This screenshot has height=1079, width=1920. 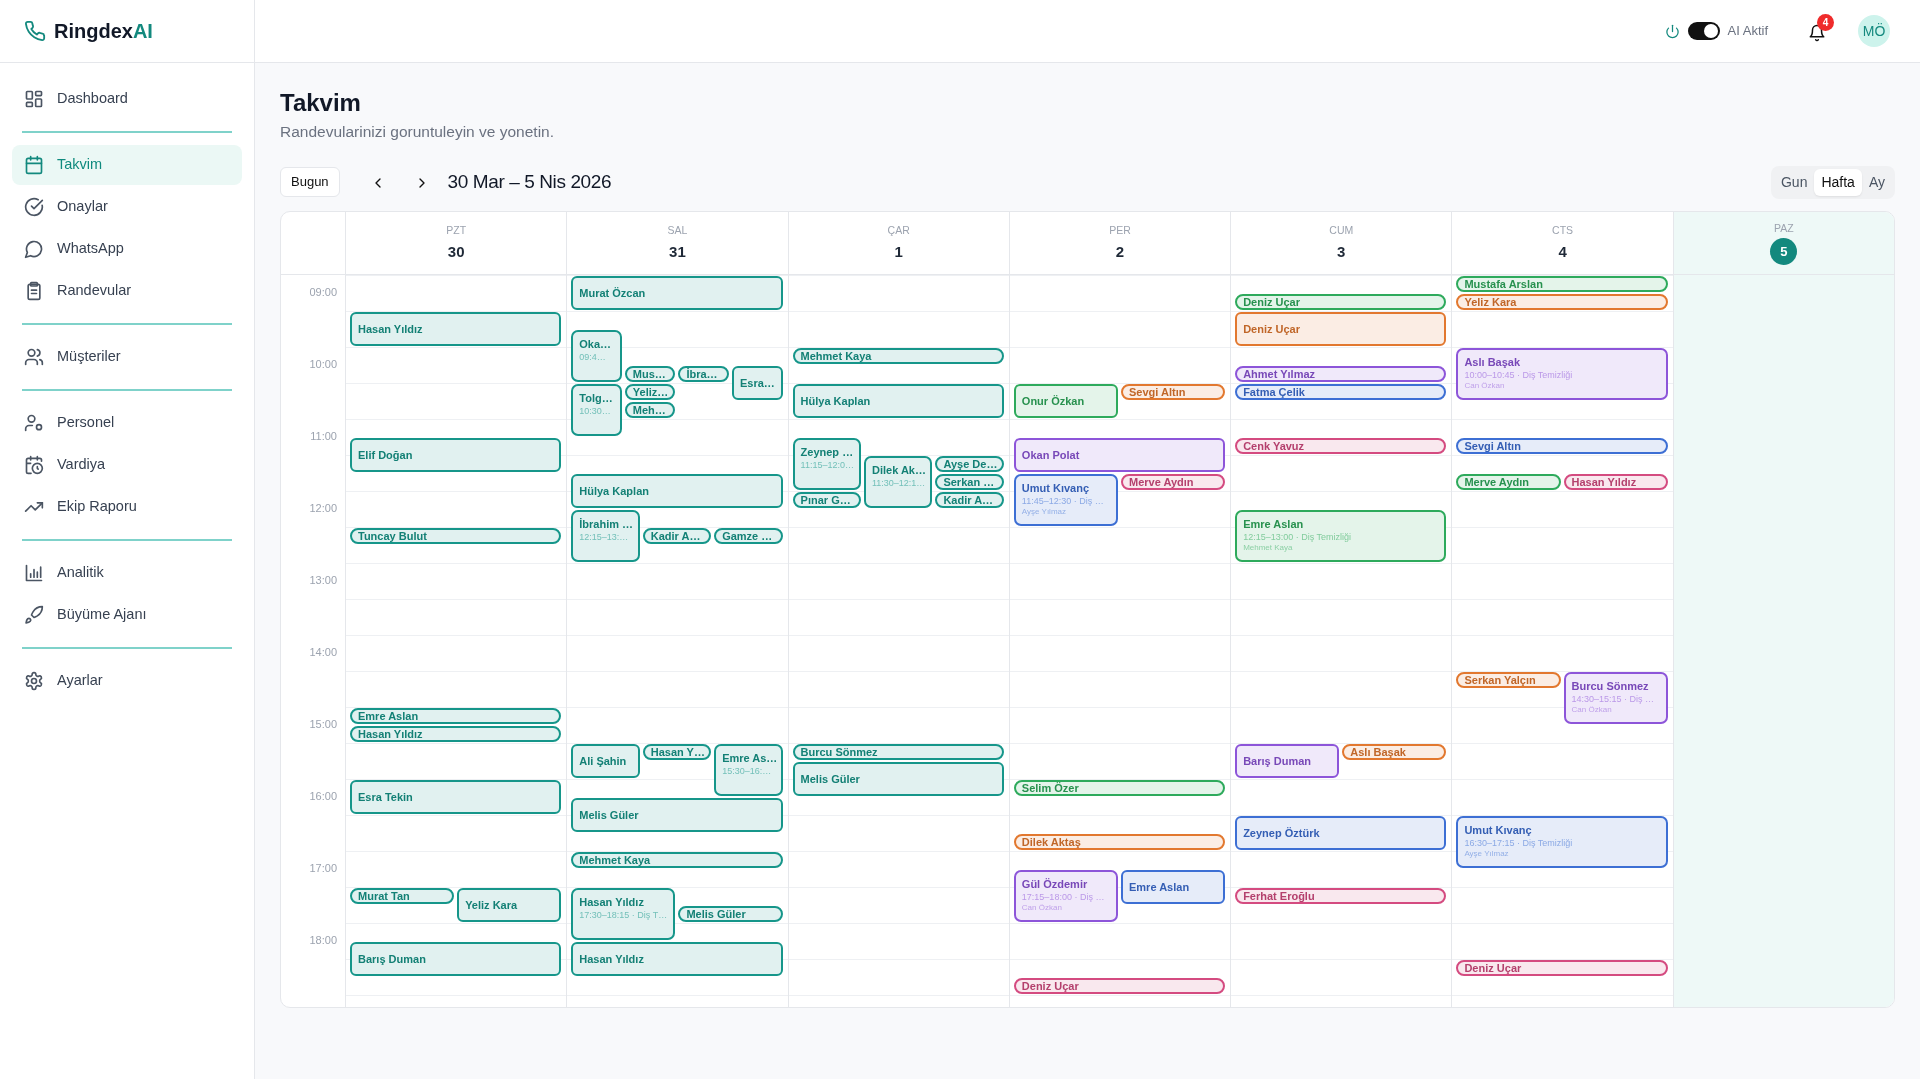 What do you see at coordinates (127, 423) in the screenshot?
I see `sidebar-item: Personel` at bounding box center [127, 423].